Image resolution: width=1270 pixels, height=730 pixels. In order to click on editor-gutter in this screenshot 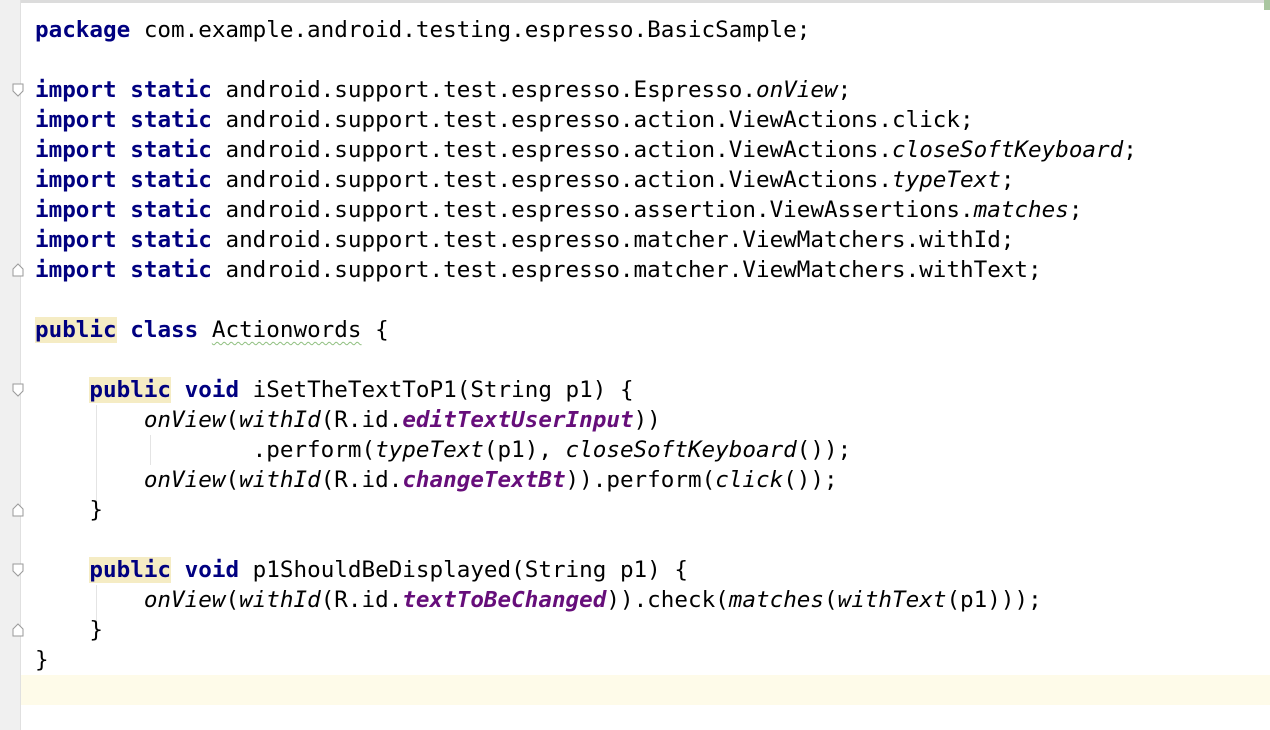, I will do `click(10, 365)`.